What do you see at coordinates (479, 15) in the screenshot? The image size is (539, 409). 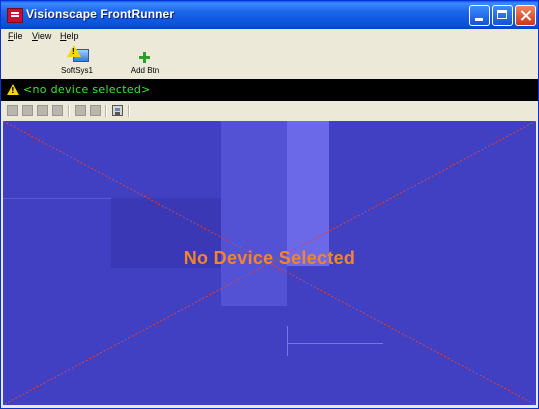 I see `minimize-button` at bounding box center [479, 15].